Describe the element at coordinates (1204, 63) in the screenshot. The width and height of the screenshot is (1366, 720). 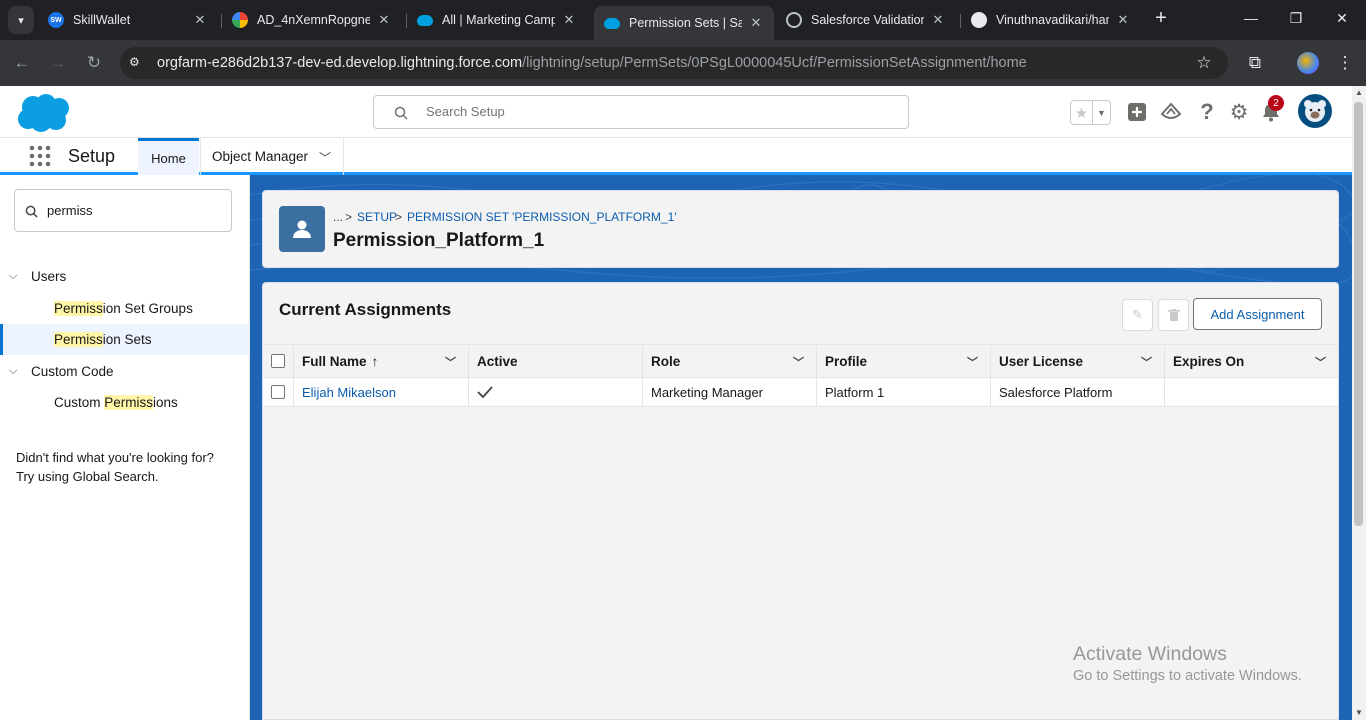
I see `bookmark-star-icon: ☆` at that location.